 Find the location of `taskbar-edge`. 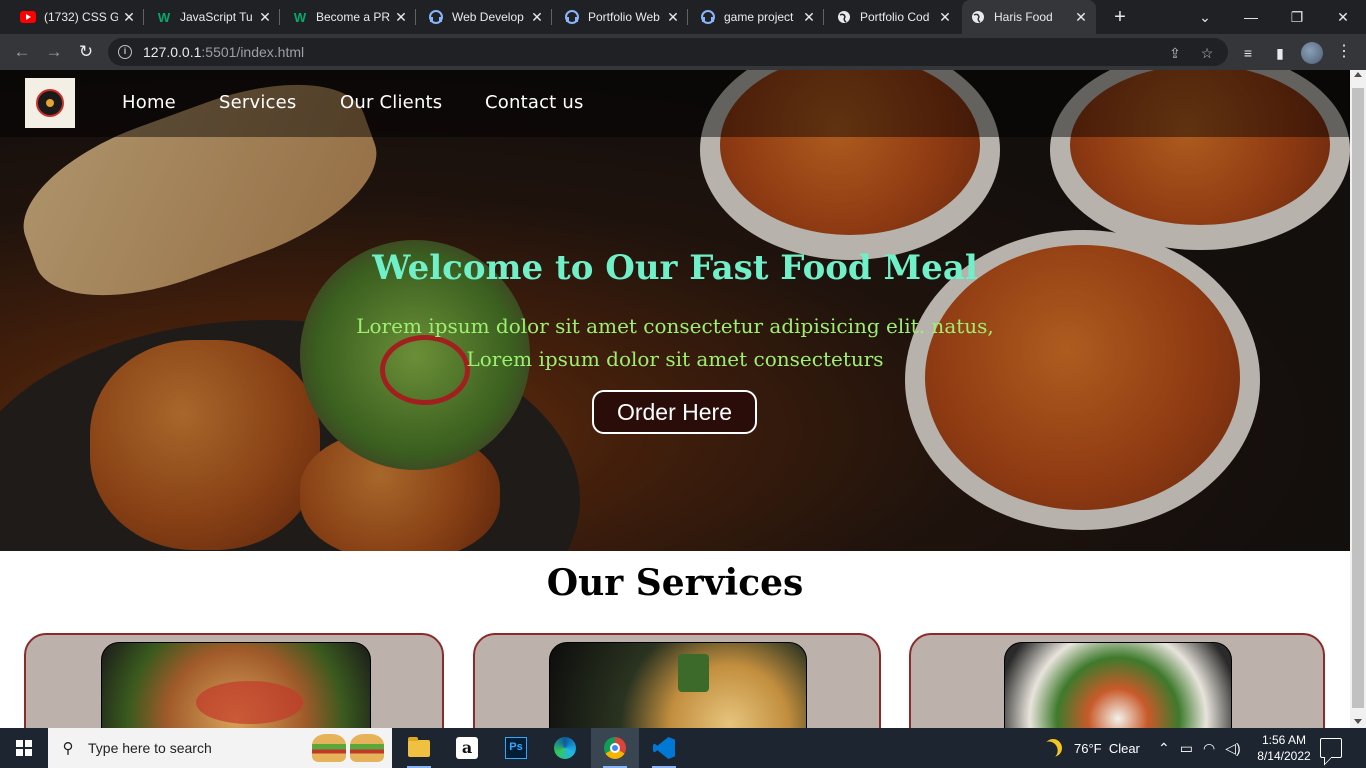

taskbar-edge is located at coordinates (565, 748).